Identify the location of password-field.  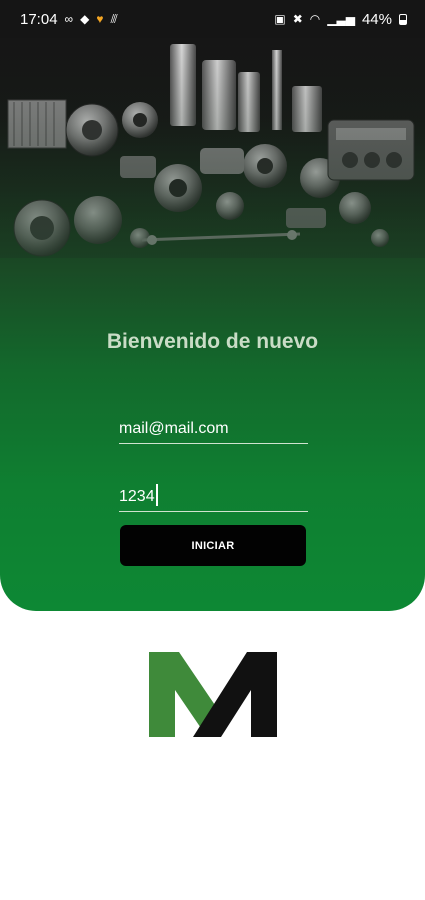
(213, 497).